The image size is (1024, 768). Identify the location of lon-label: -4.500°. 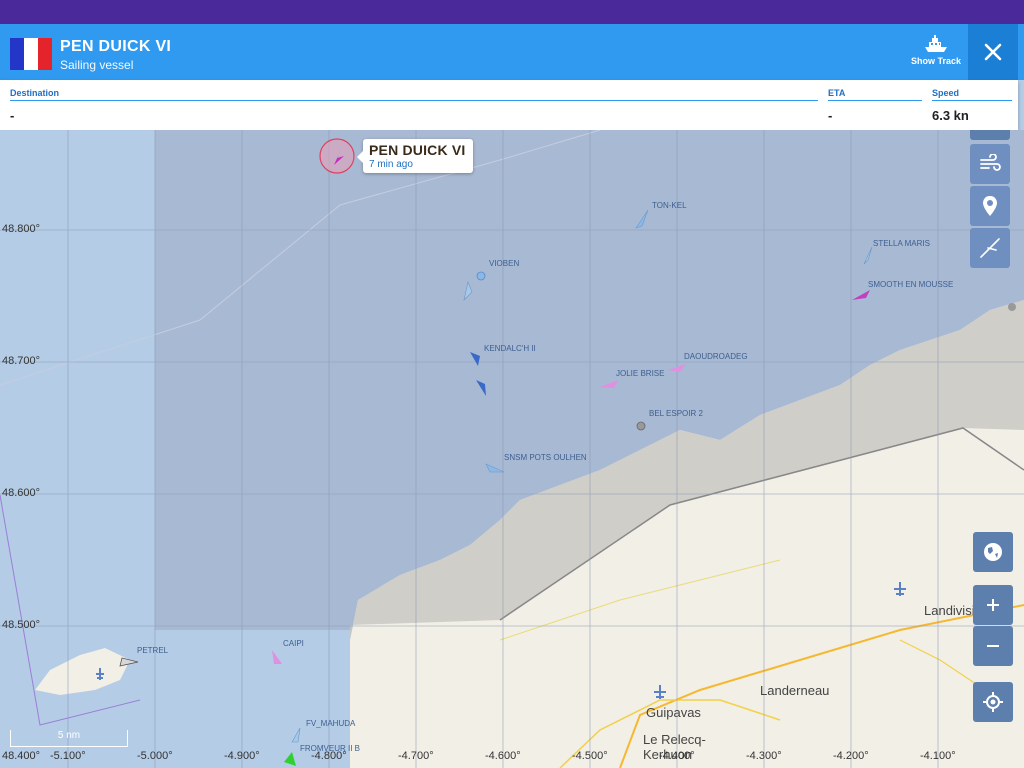
(590, 756).